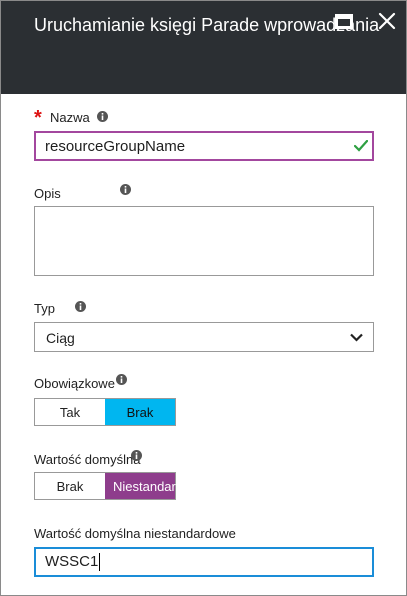 This screenshot has height=596, width=407. I want to click on minimize-icon, so click(344, 22).